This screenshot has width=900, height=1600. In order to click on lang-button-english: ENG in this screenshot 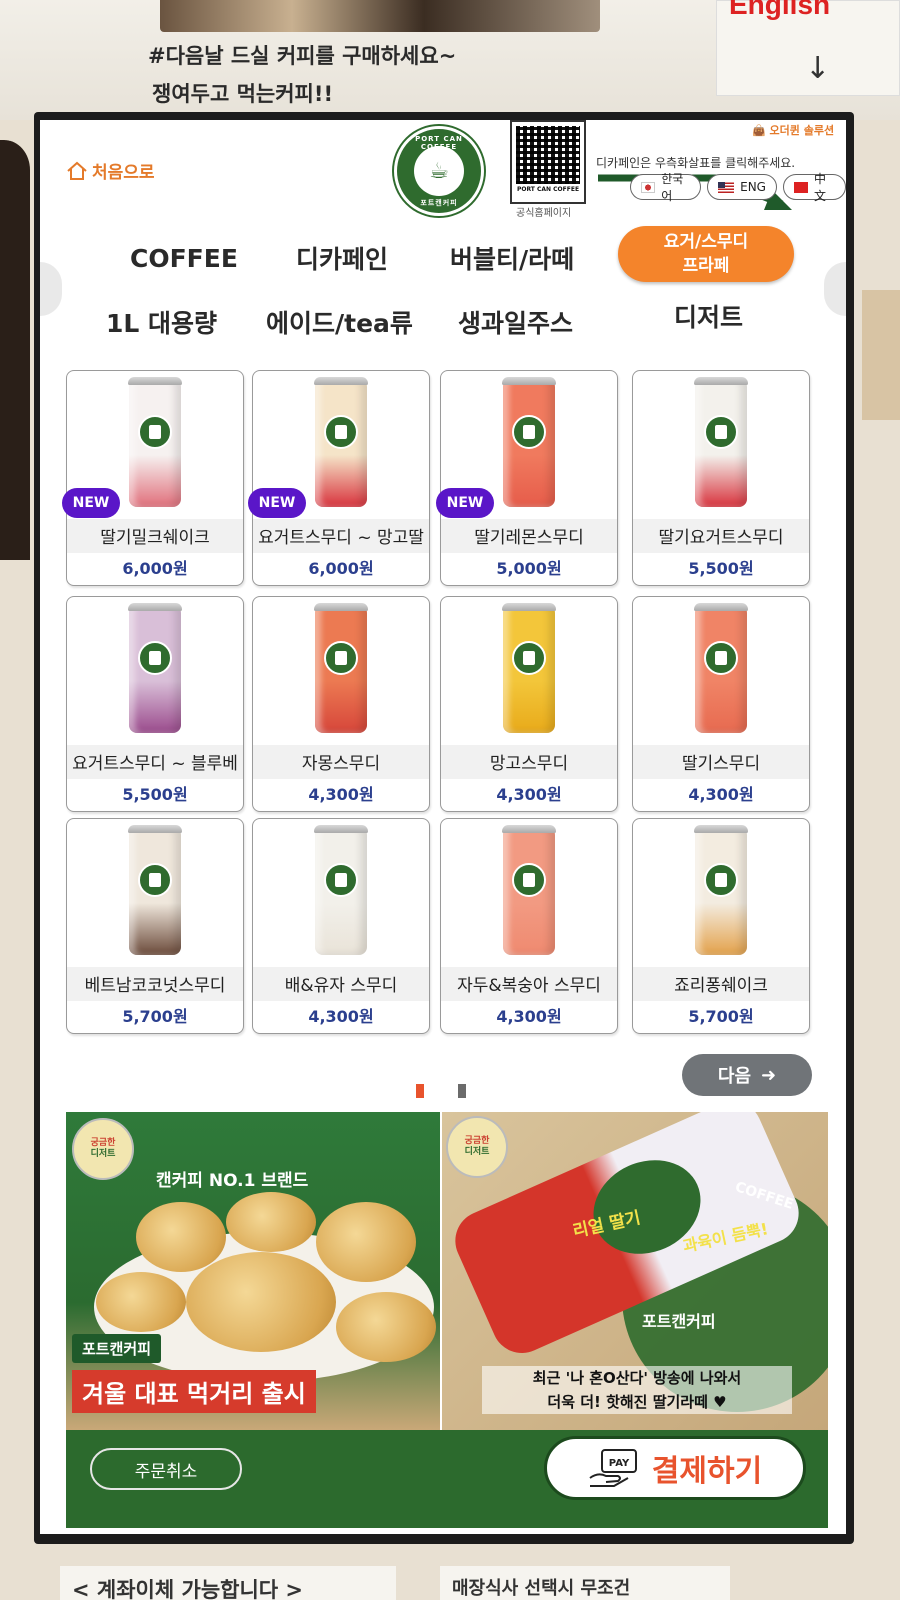, I will do `click(742, 187)`.